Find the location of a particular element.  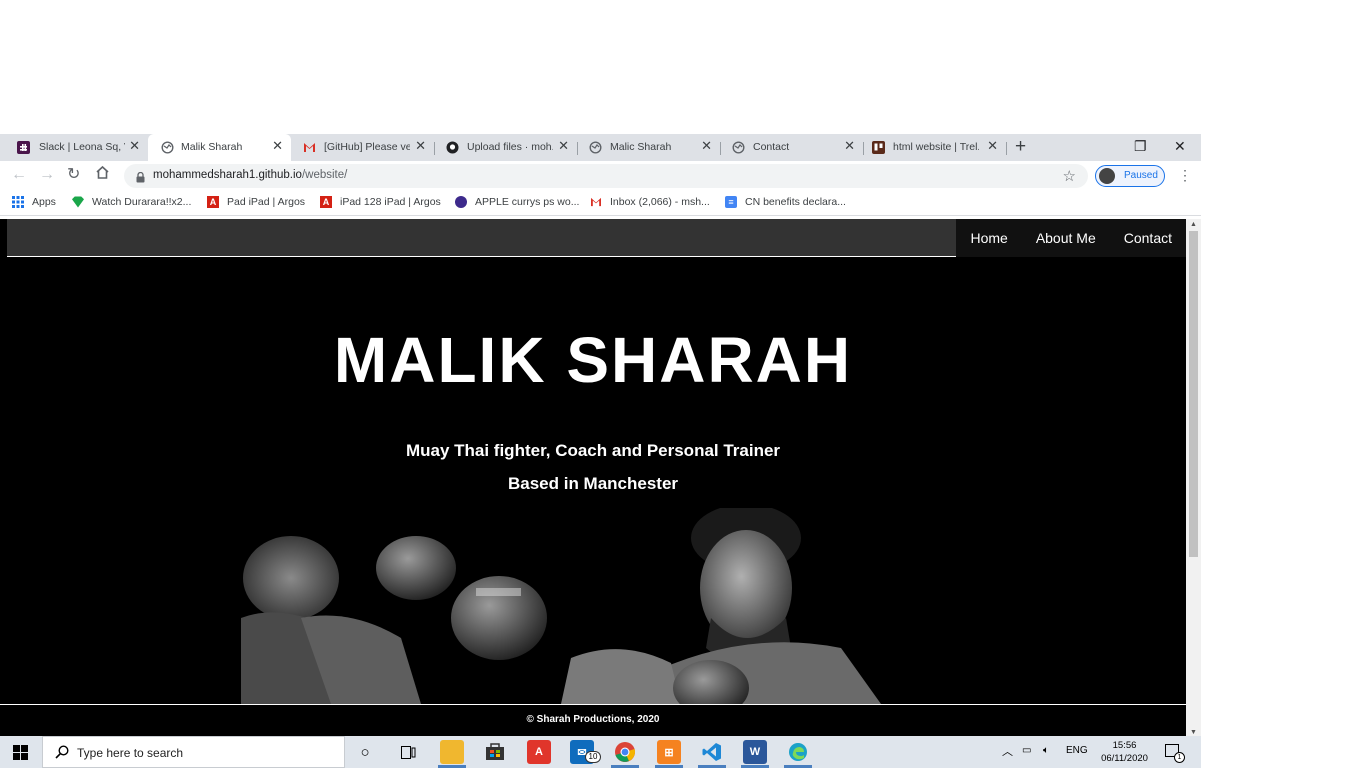

acrobat-icon: A is located at coordinates (539, 752).